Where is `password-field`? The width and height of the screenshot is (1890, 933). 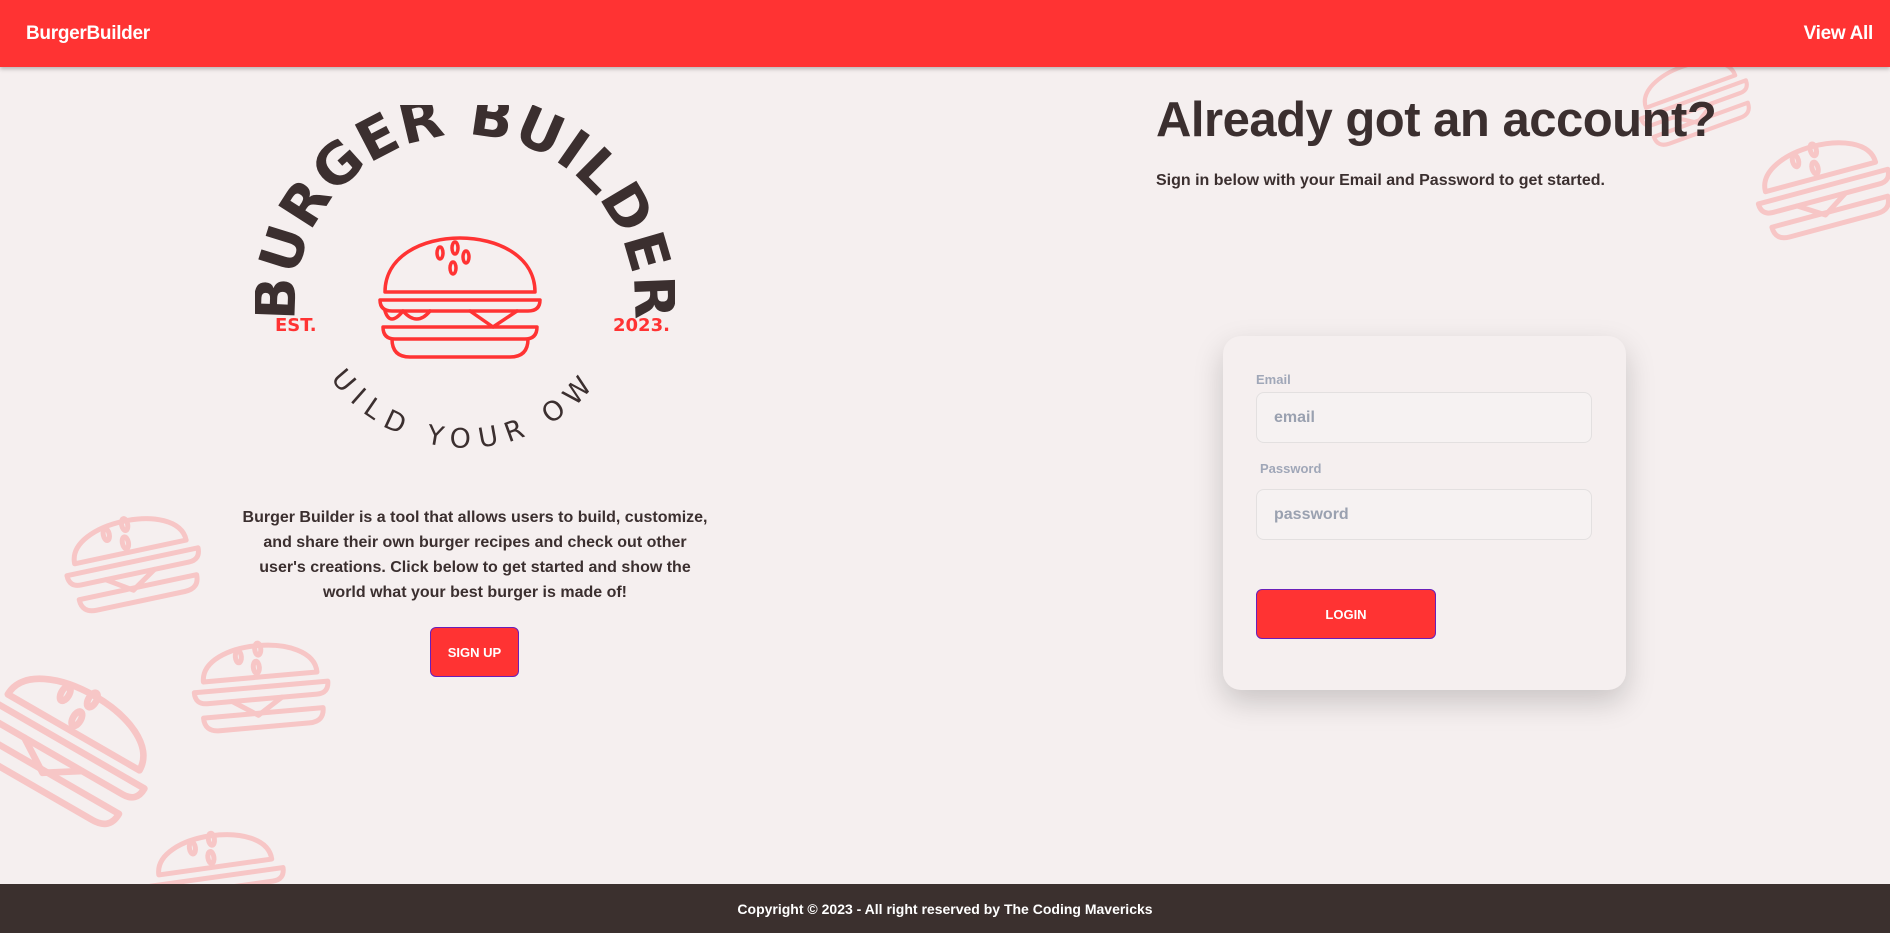 password-field is located at coordinates (1424, 514).